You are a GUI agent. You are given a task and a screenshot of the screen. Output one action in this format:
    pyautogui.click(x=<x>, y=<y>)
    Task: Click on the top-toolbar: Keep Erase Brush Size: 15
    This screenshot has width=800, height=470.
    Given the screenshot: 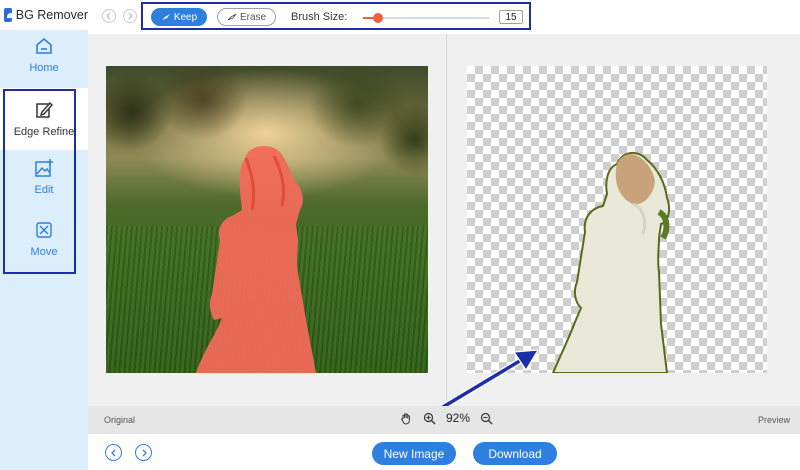 What is the action you would take?
    pyautogui.click(x=444, y=17)
    